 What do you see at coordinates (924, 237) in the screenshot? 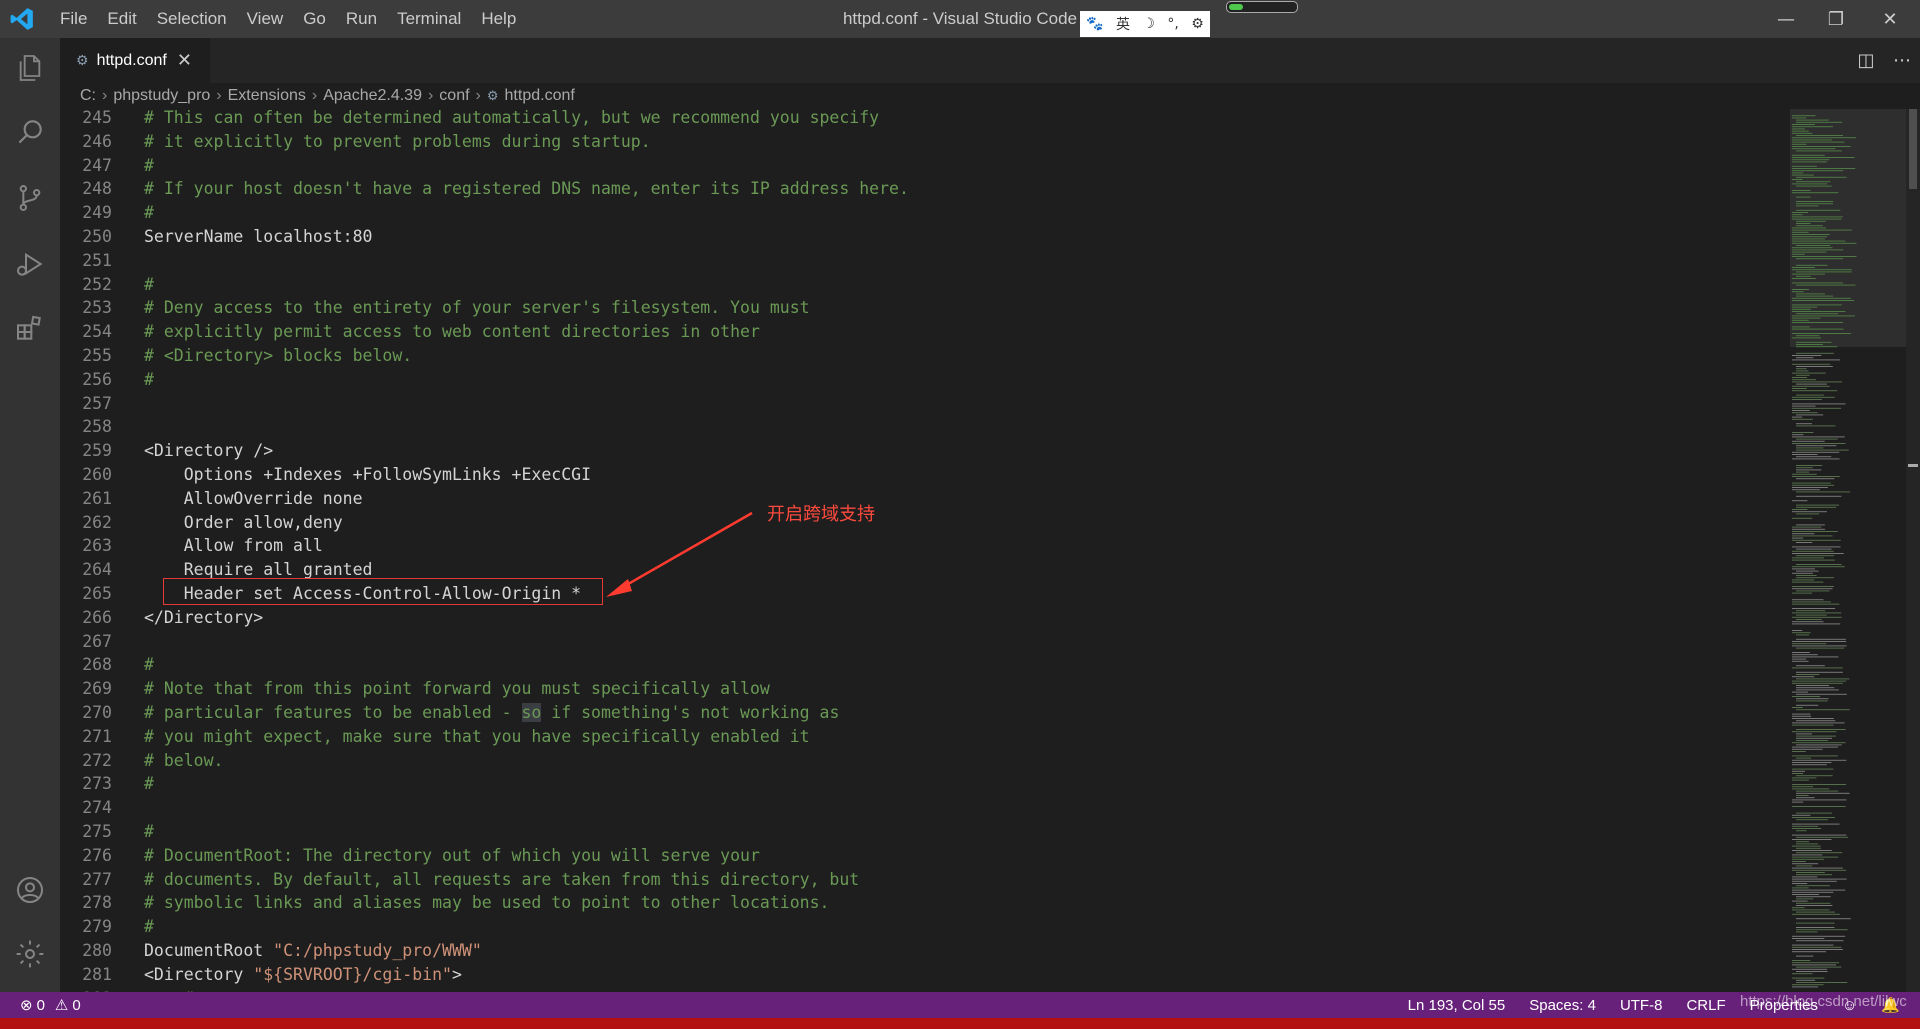
I see `code-line: 250 ServerName localhost:80` at bounding box center [924, 237].